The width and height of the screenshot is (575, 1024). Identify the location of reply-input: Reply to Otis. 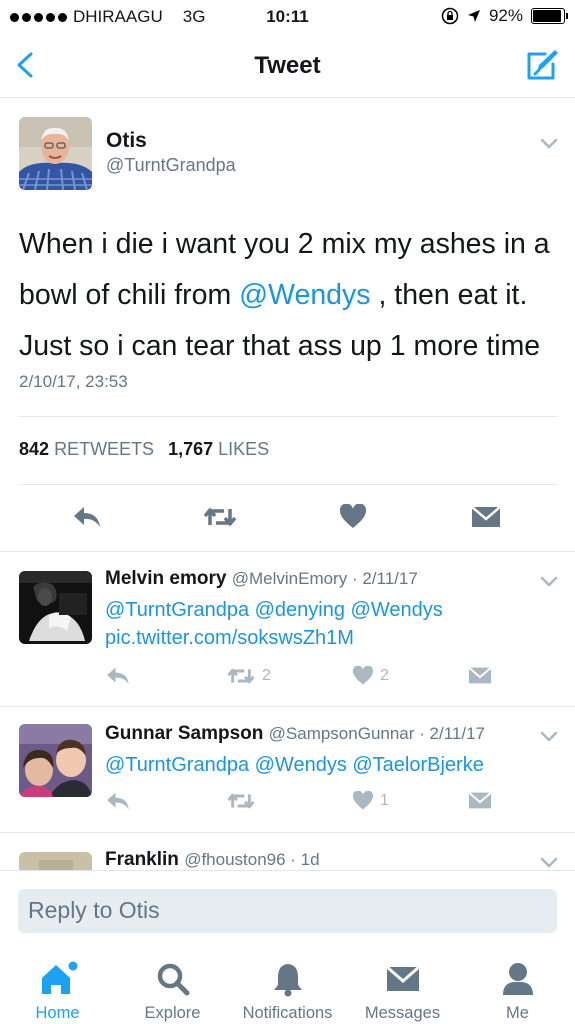
(287, 911).